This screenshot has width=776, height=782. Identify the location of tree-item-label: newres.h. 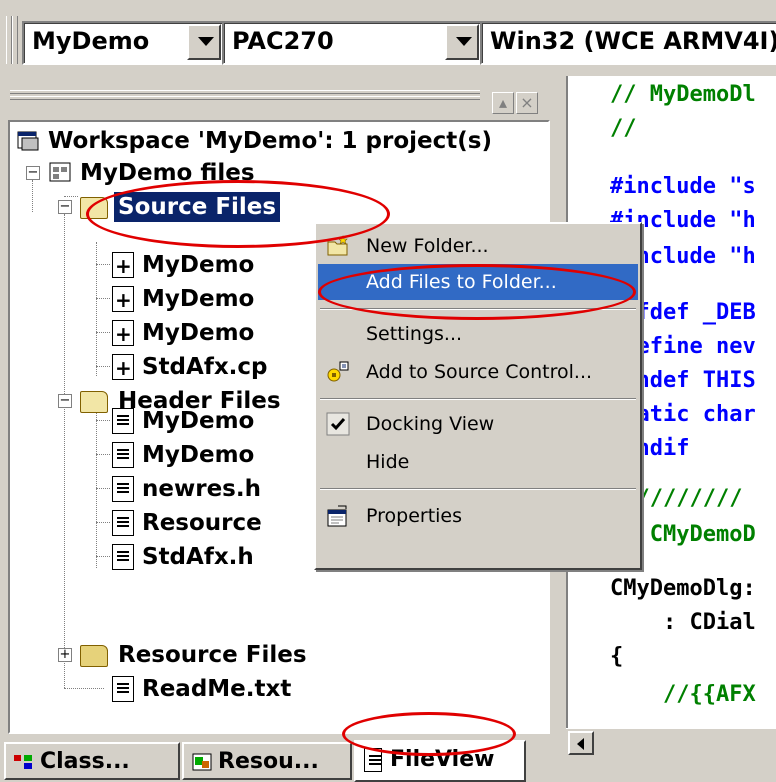
(201, 489).